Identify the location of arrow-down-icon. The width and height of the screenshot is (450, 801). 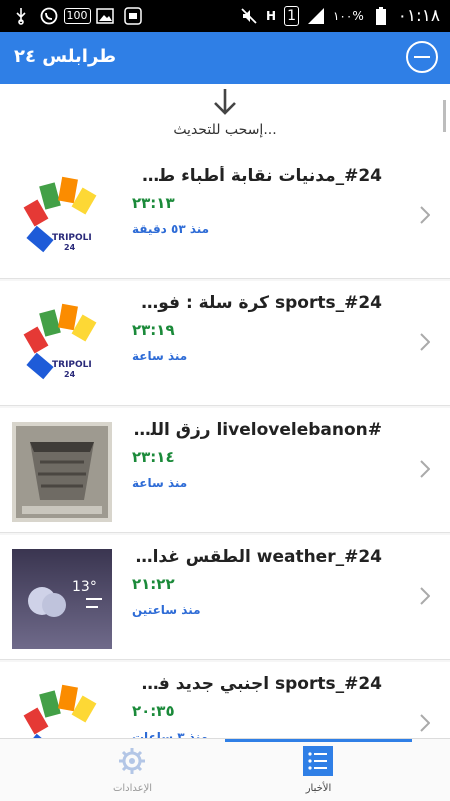
(225, 102).